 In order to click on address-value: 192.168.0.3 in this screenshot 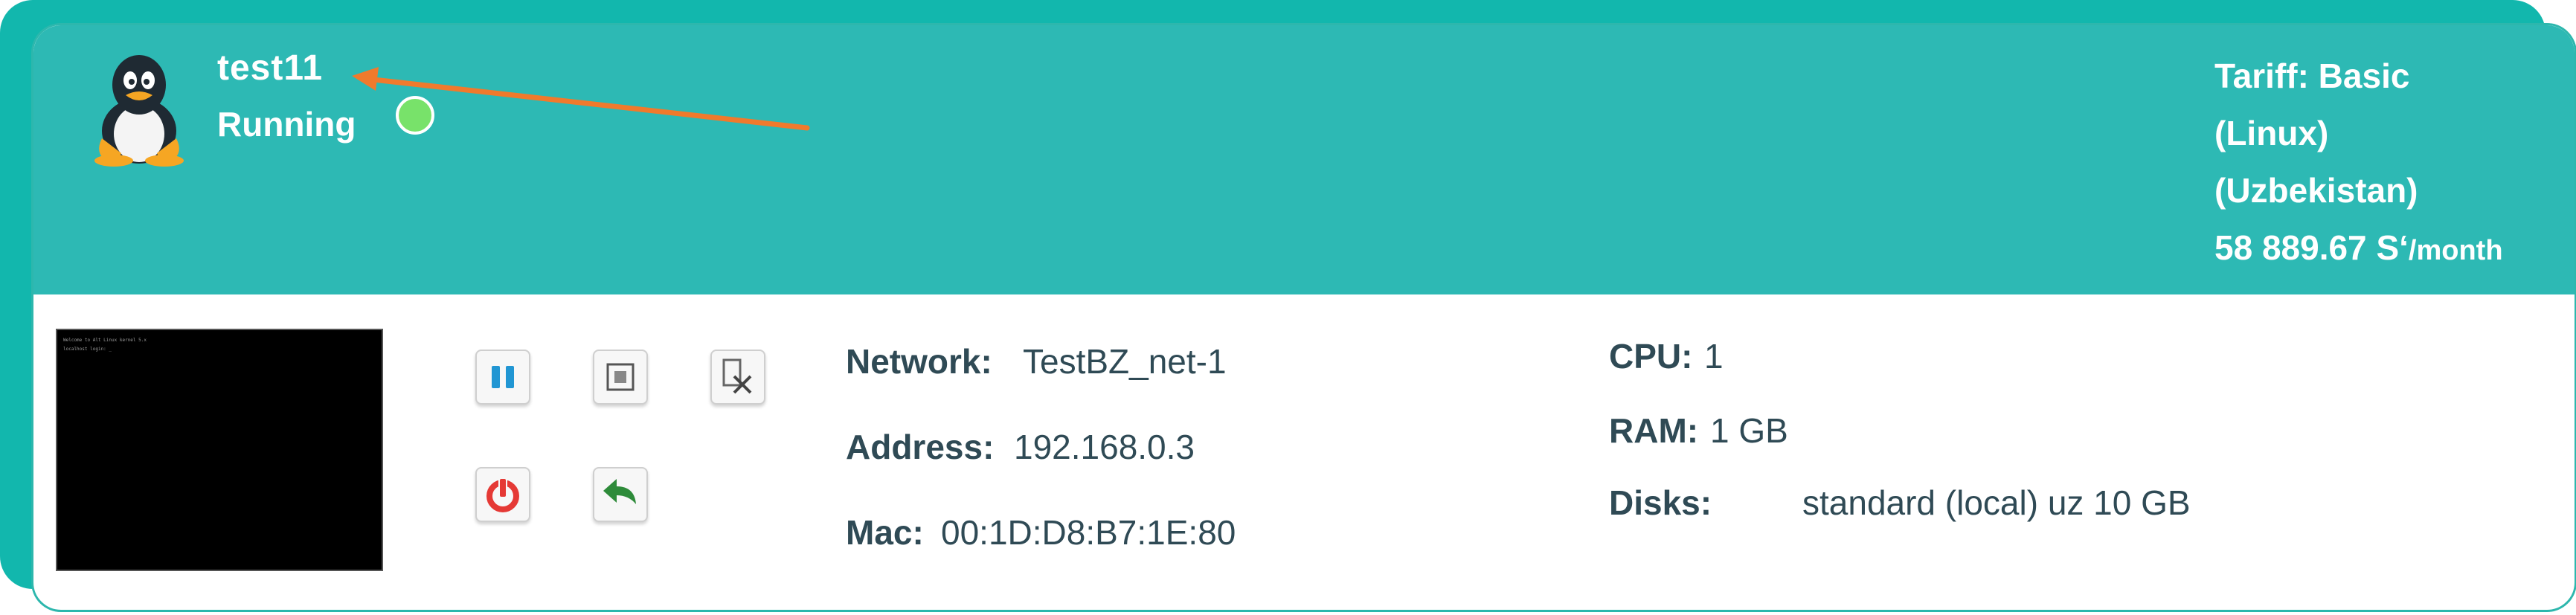, I will do `click(1104, 447)`.